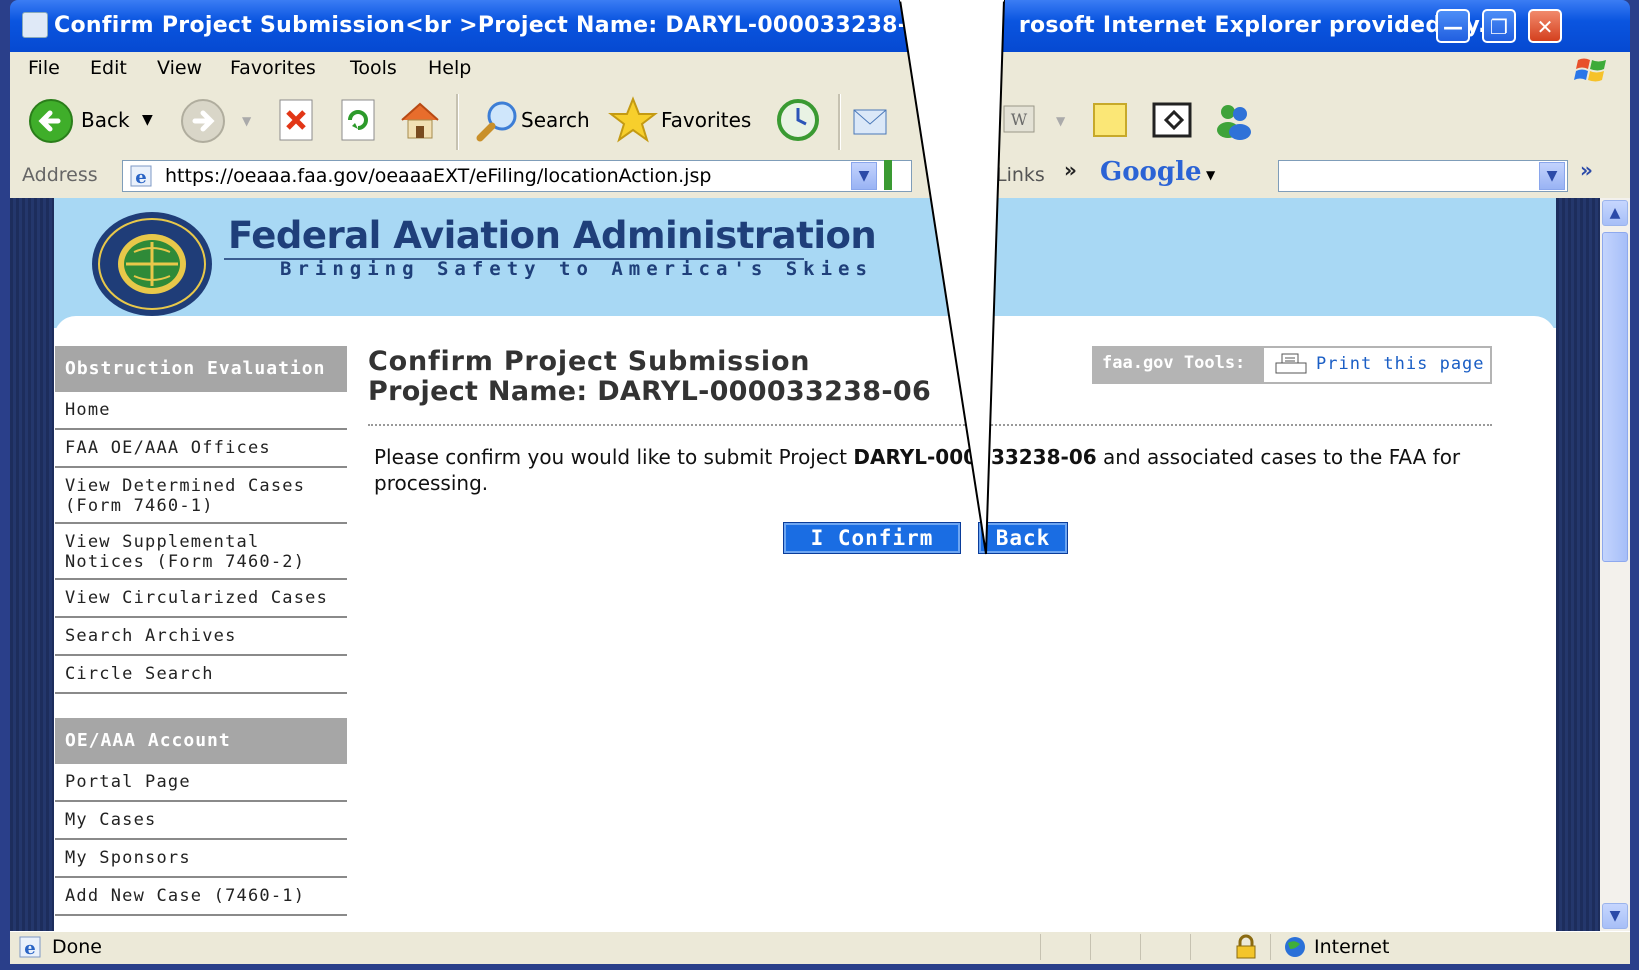  I want to click on sidebar-item-circularized-cases: View Circularized Cases, so click(201, 601).